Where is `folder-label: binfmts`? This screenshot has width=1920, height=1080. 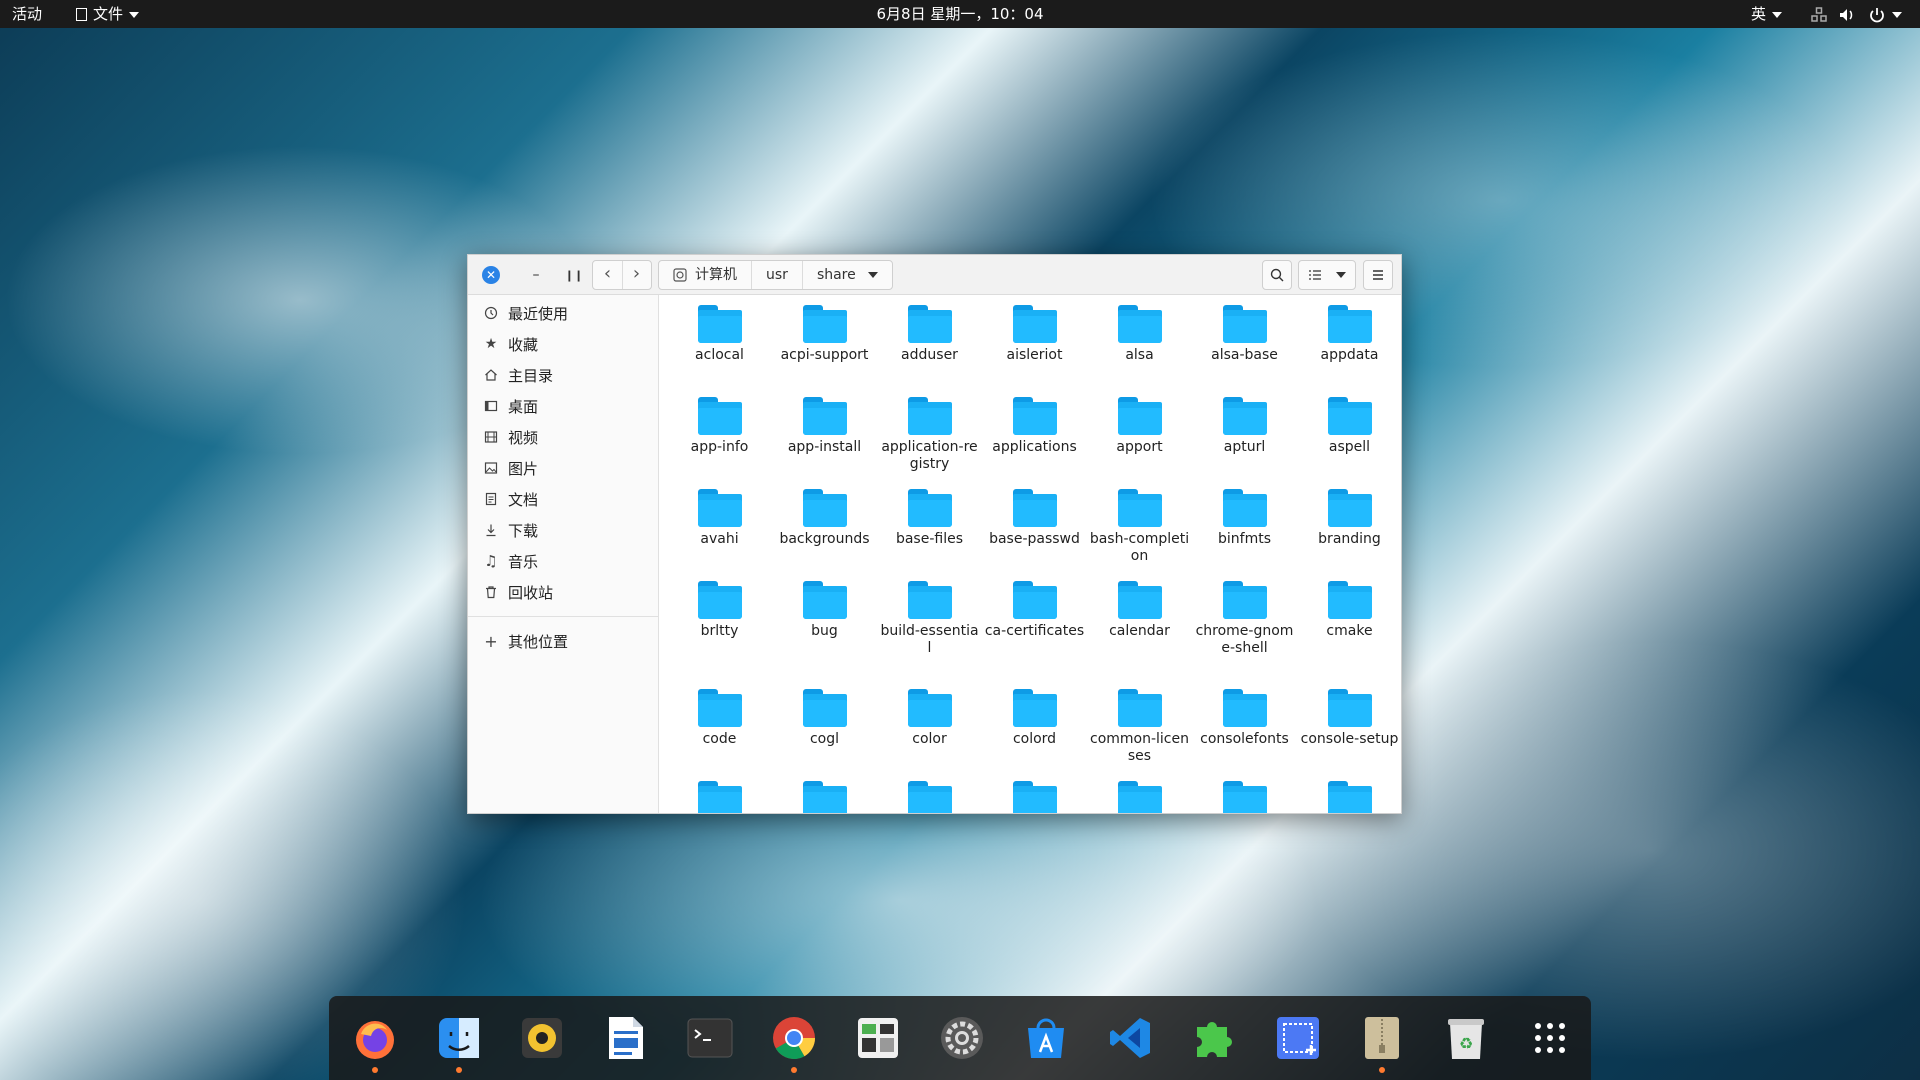
folder-label: binfmts is located at coordinates (1244, 539).